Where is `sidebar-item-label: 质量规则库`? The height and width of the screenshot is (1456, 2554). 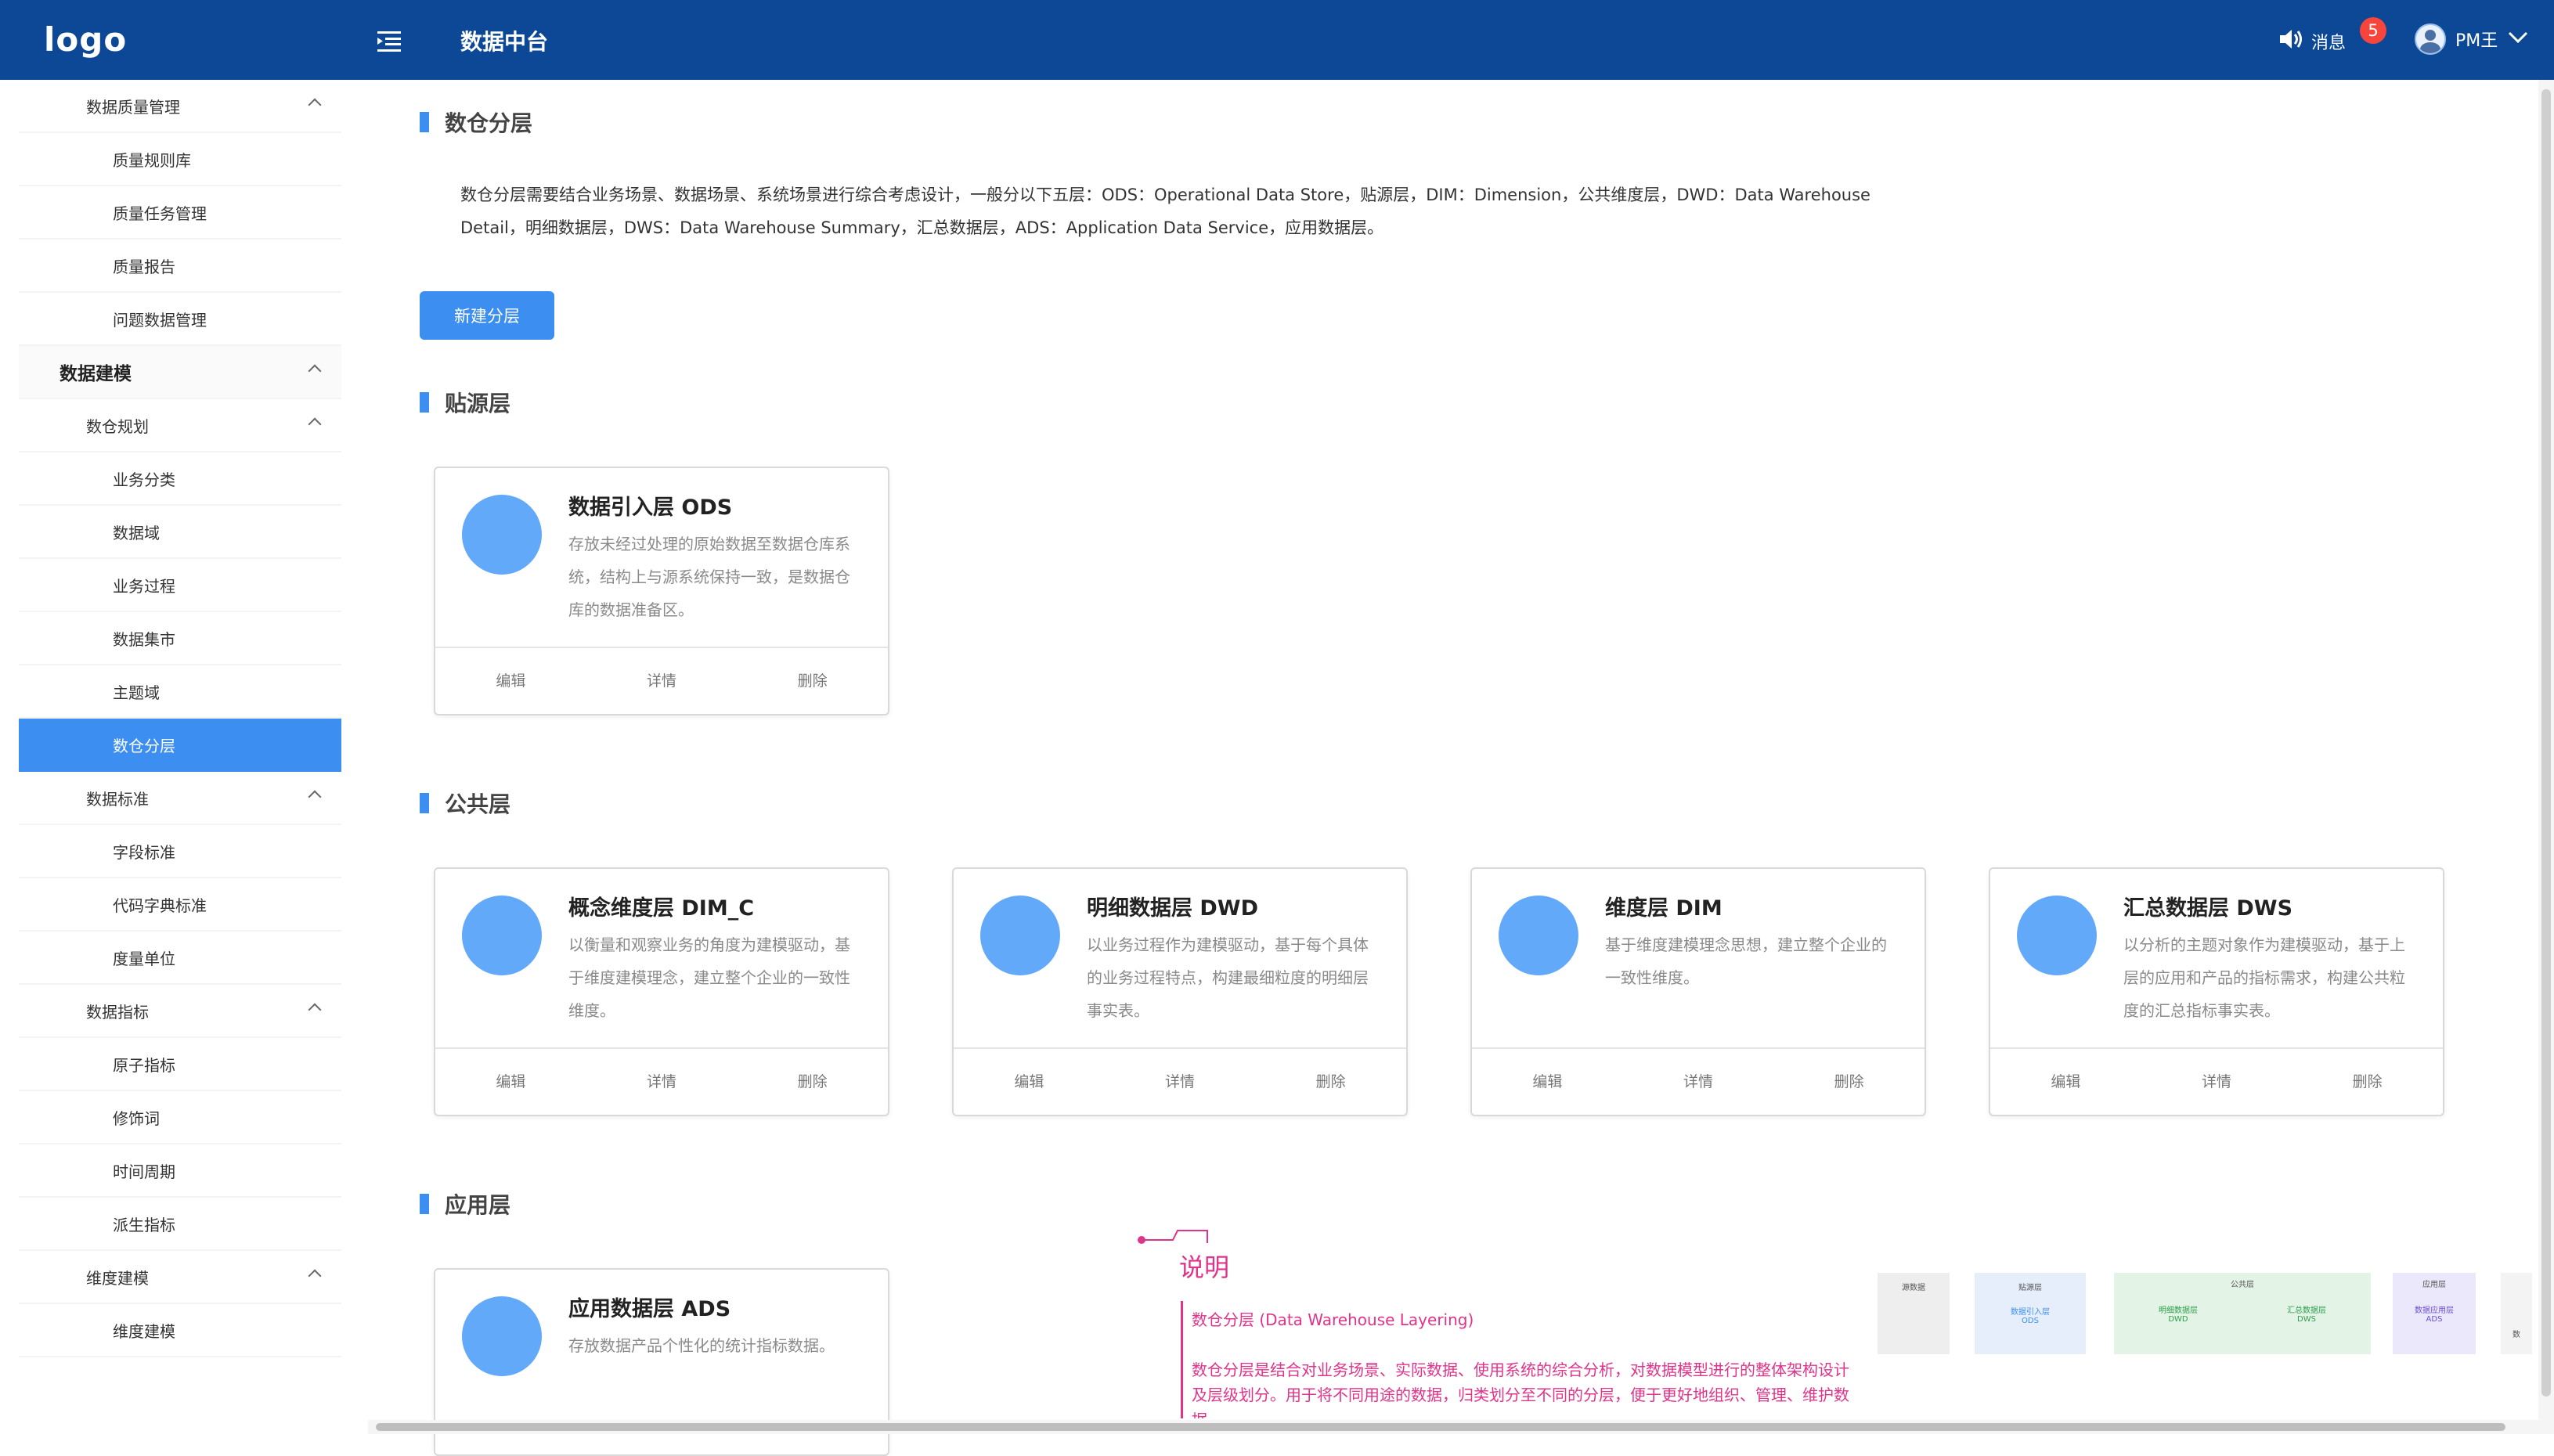
sidebar-item-label: 质量规则库 is located at coordinates (152, 160).